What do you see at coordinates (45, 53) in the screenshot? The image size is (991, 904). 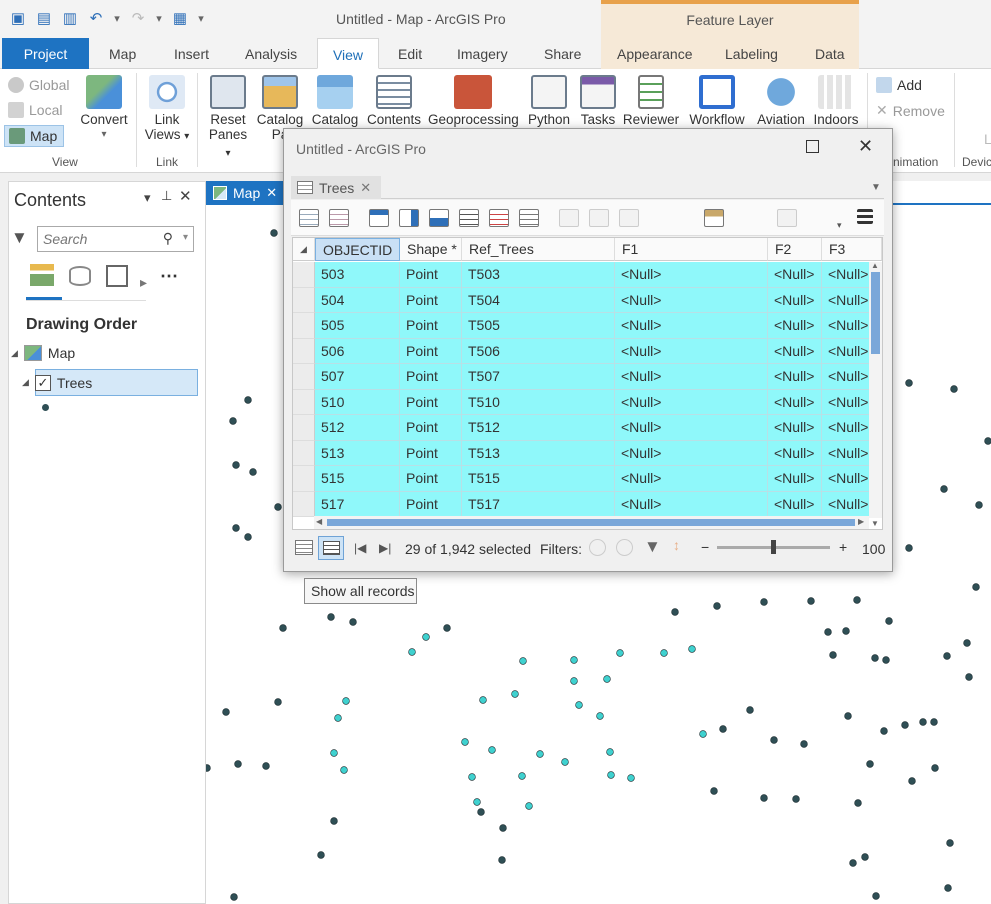 I see `tab-project: Project` at bounding box center [45, 53].